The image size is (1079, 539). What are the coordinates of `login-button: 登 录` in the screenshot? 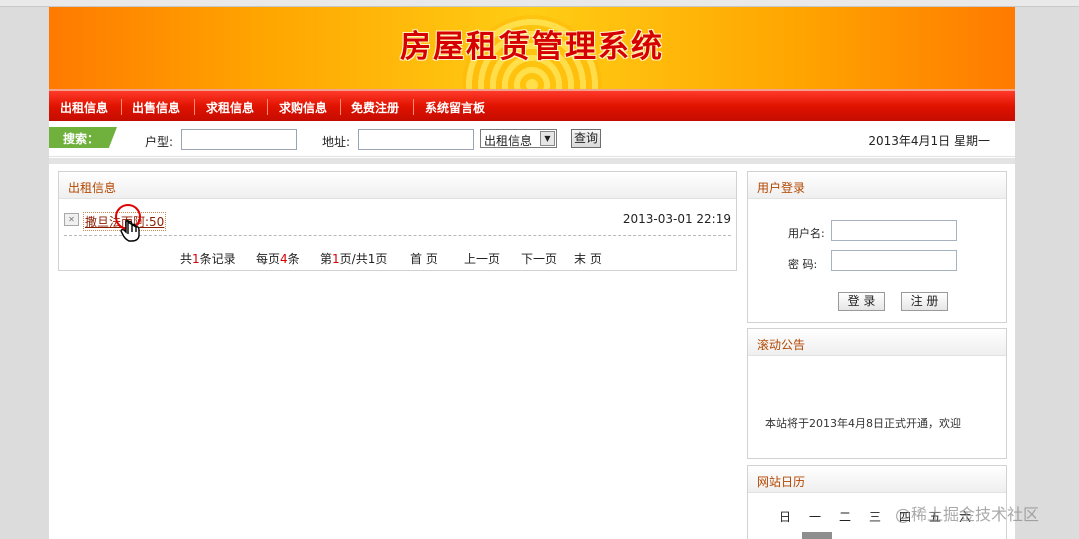 It's located at (861, 301).